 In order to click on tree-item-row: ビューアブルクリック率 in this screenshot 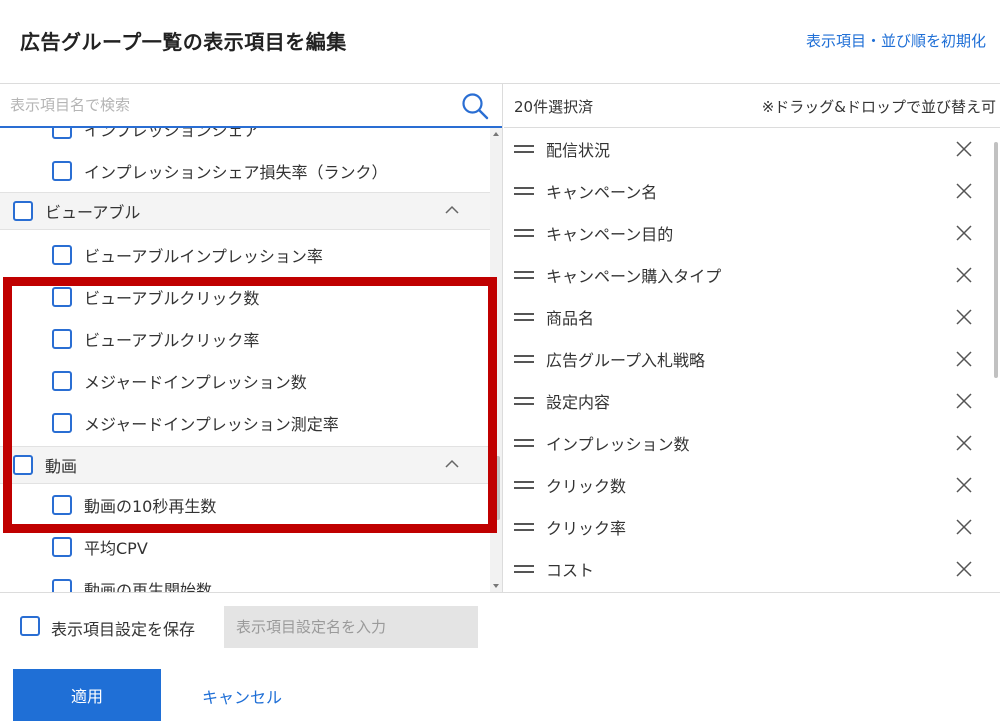, I will do `click(245, 339)`.